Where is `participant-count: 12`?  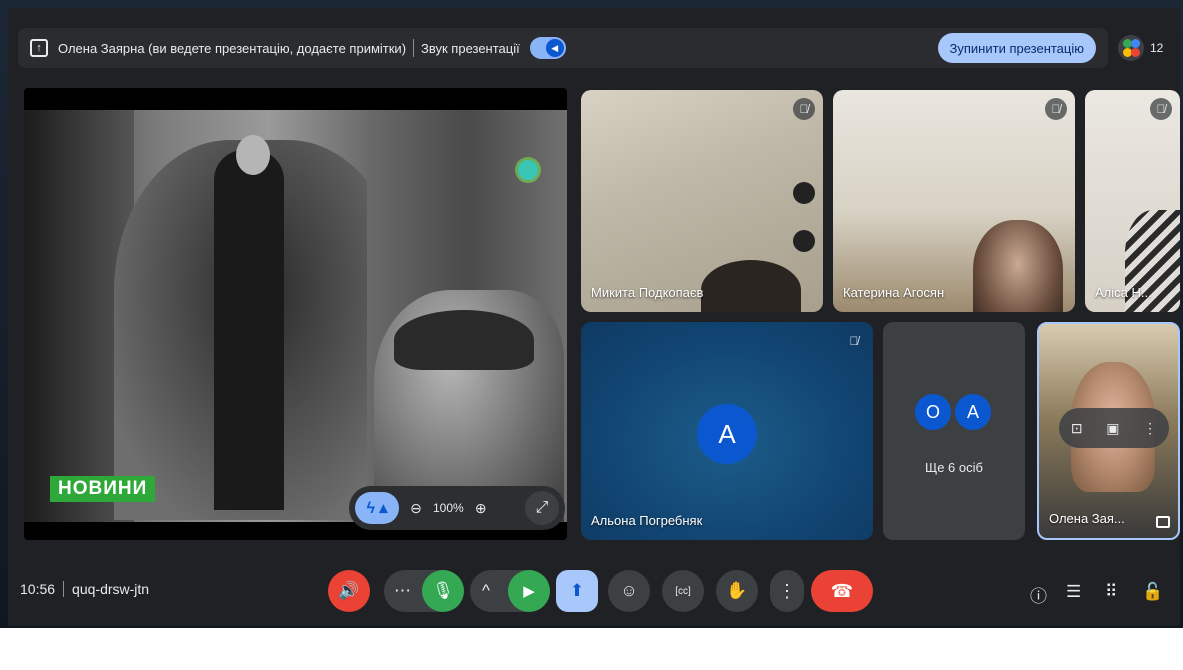 participant-count: 12 is located at coordinates (1157, 48).